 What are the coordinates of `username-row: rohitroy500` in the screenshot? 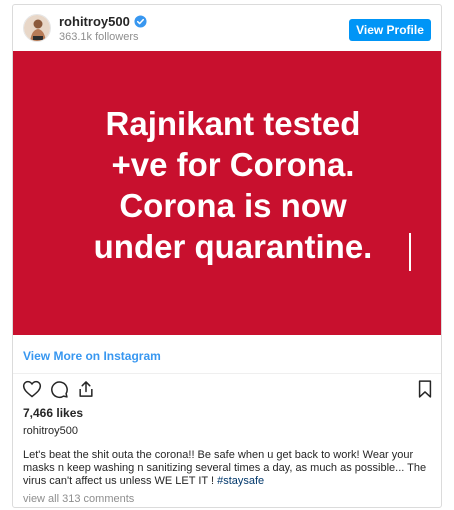 It's located at (103, 21).